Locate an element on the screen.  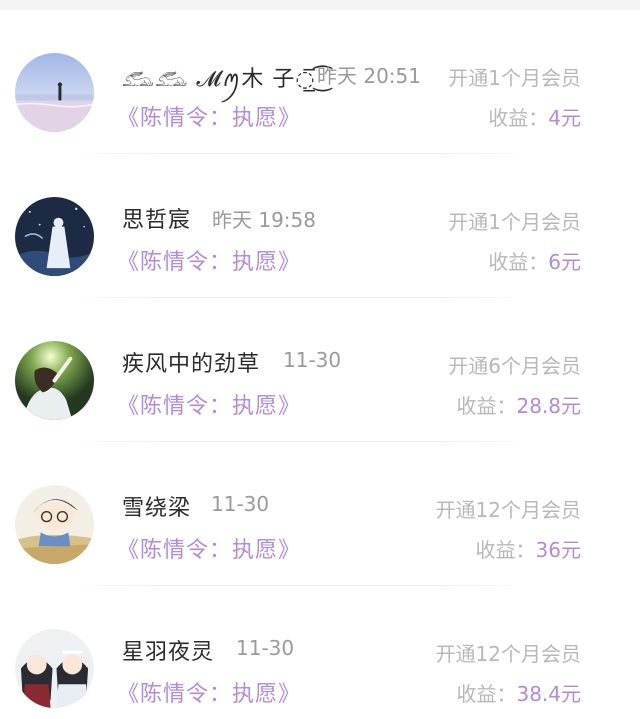
avatar-anime-boy-image is located at coordinates (54, 524).